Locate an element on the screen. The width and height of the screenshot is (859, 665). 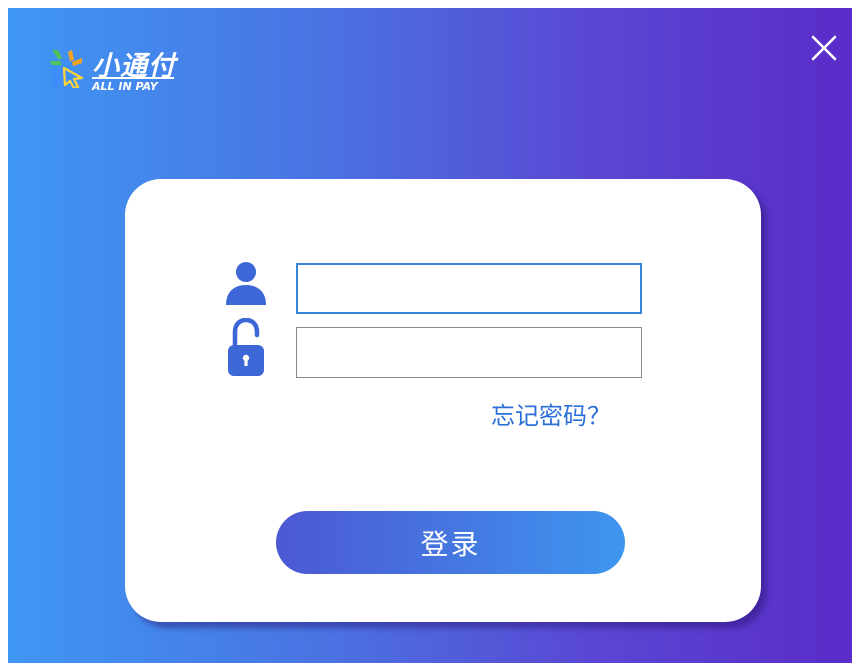
close-icon is located at coordinates (824, 48).